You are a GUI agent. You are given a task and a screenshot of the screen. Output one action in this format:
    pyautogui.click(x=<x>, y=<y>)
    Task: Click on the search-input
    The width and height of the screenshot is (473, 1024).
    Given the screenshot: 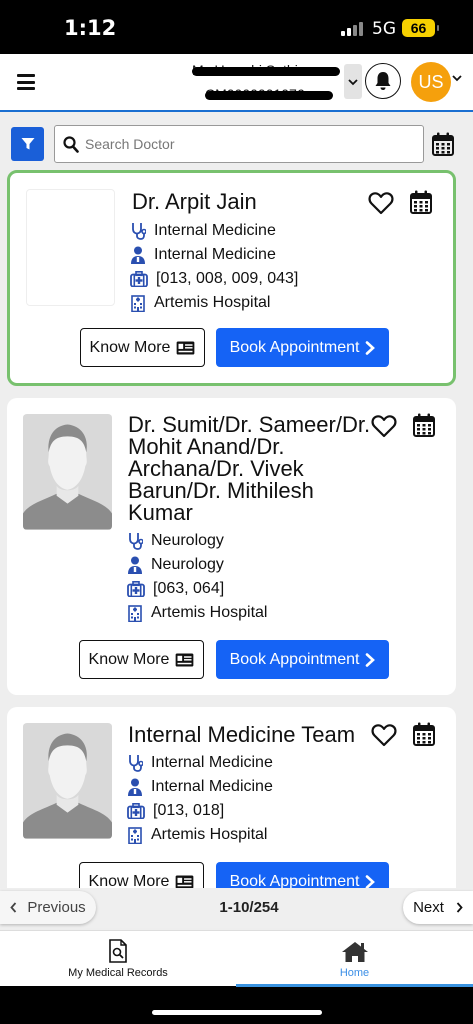 What is the action you would take?
    pyautogui.click(x=250, y=144)
    